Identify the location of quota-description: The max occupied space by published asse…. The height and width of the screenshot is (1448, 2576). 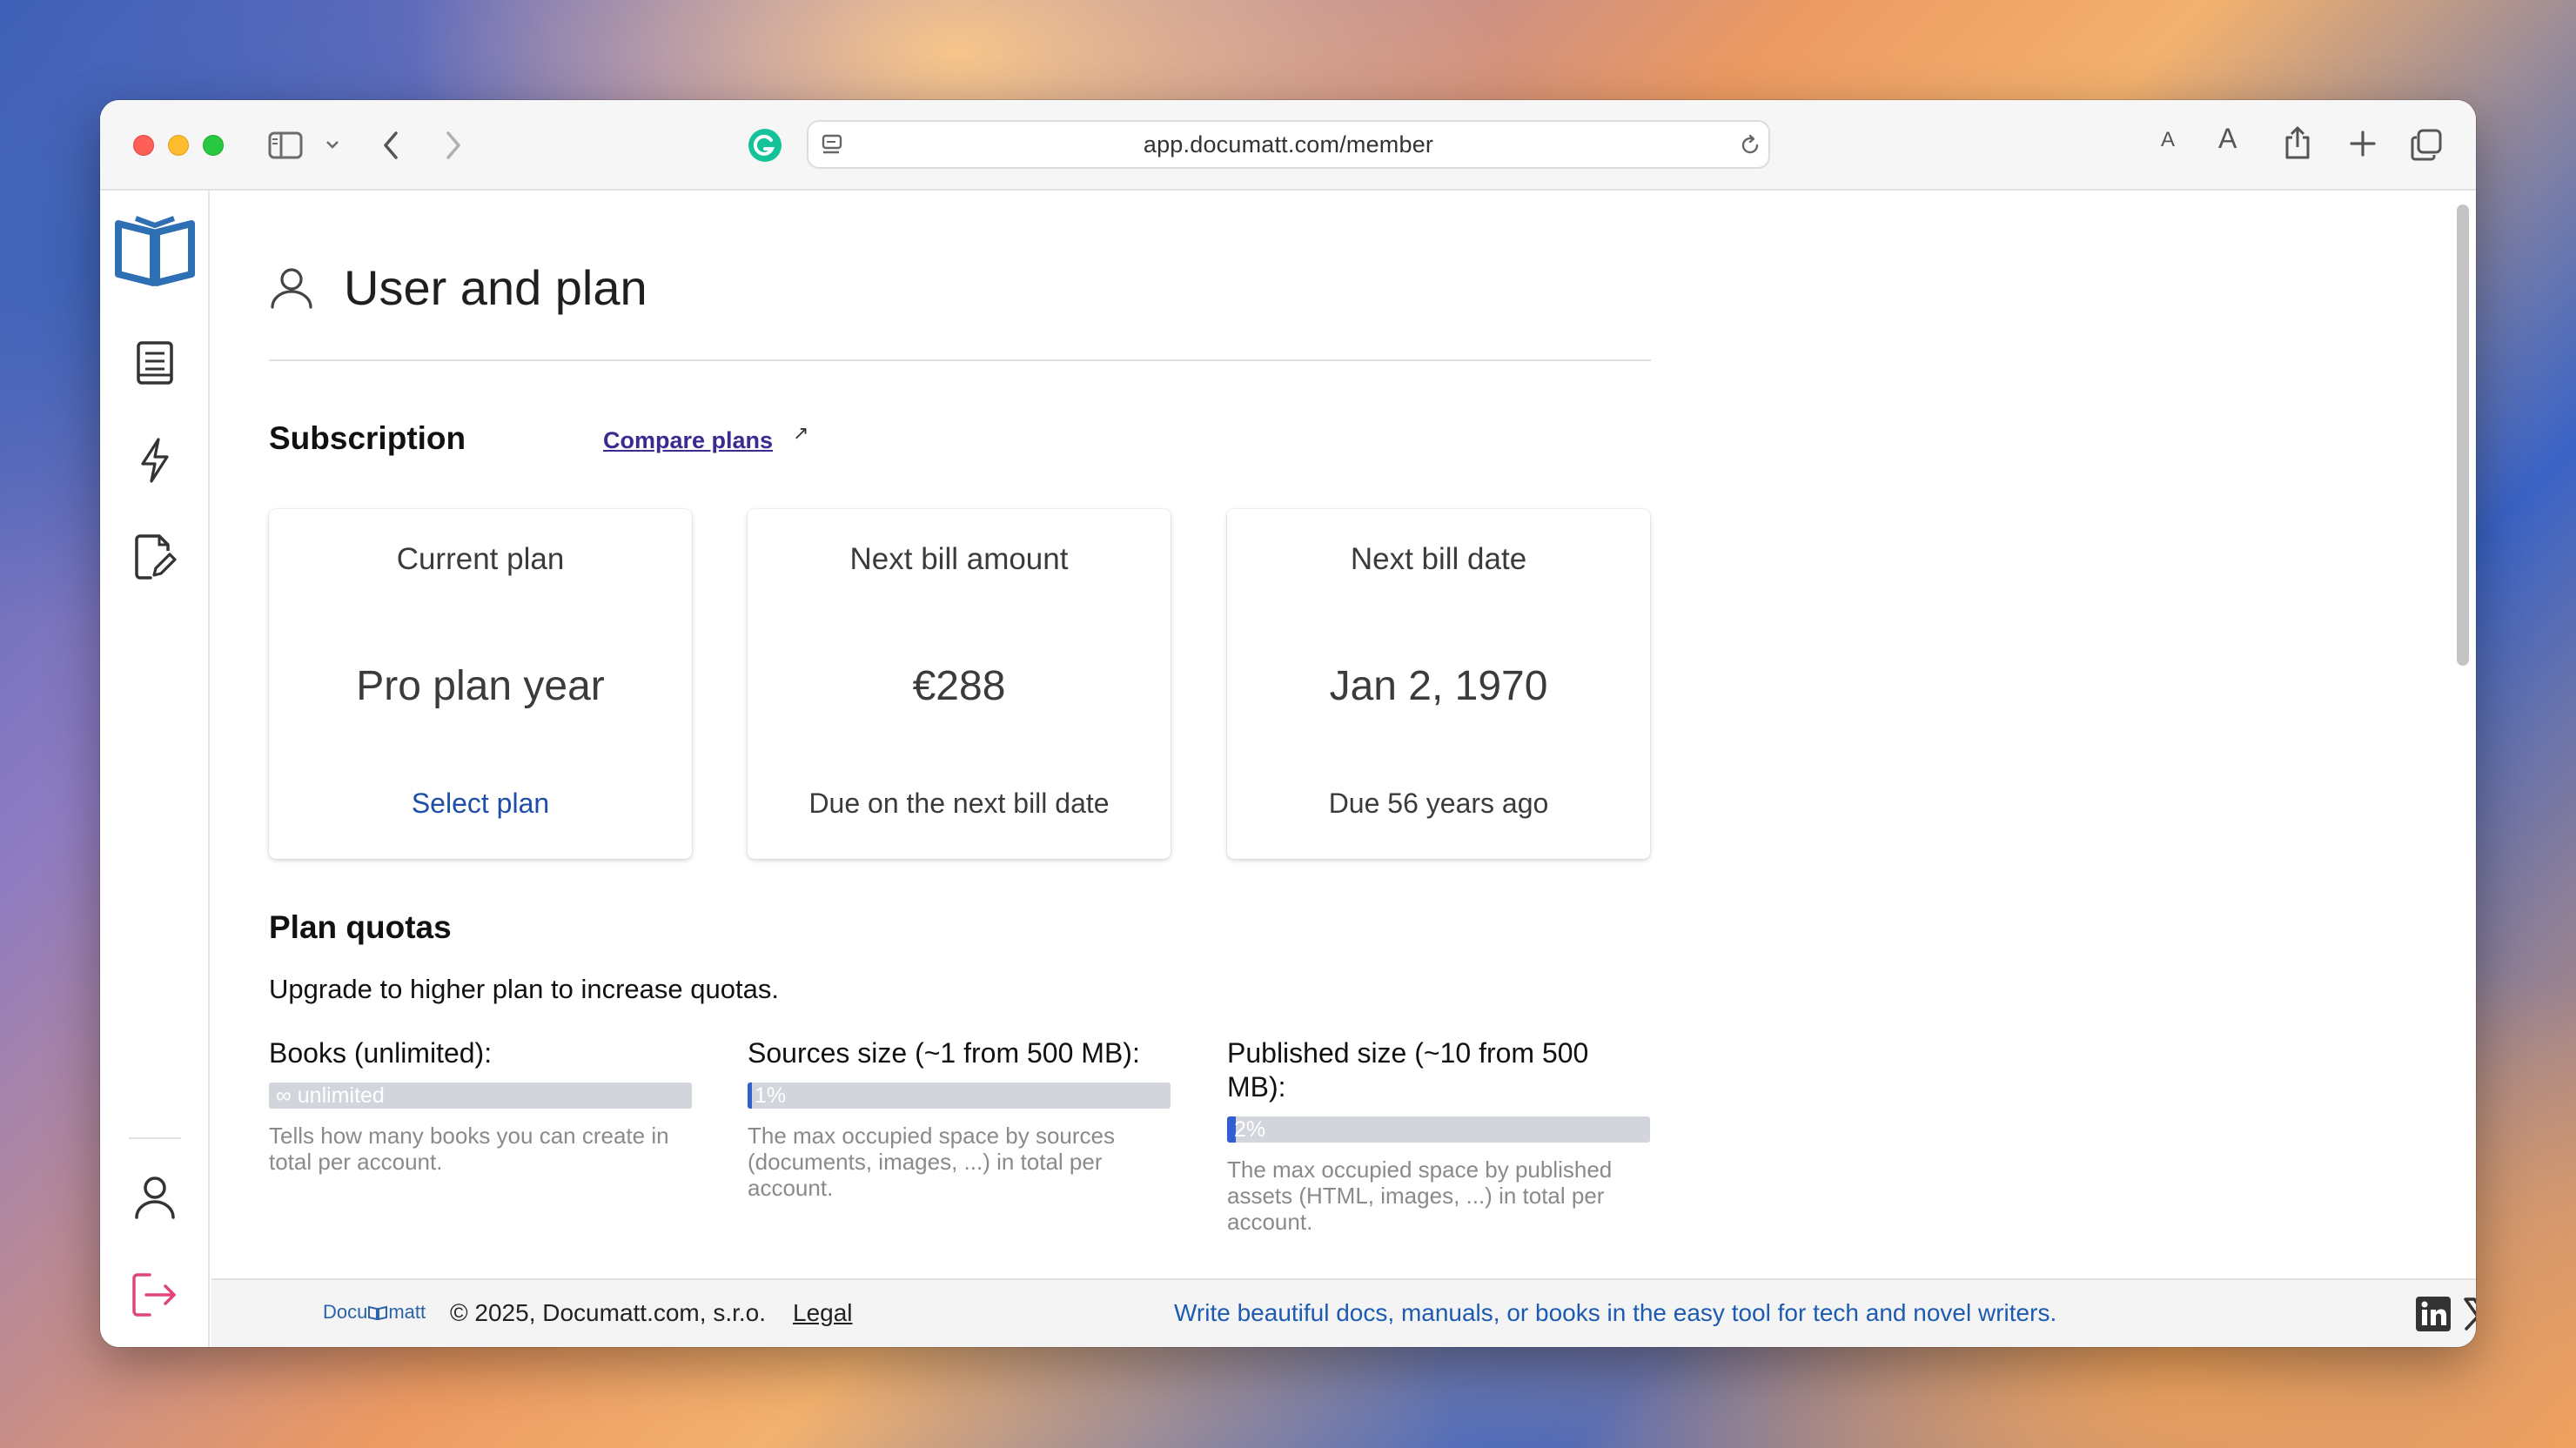
(1420, 1195).